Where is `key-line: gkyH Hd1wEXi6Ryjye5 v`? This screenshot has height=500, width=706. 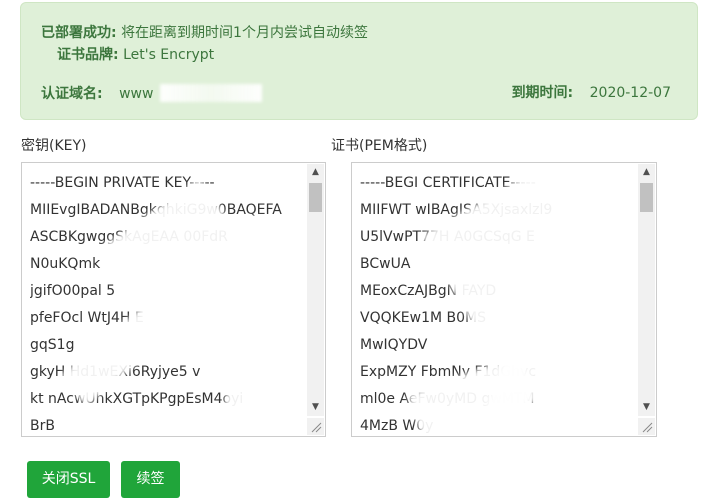
key-line: gkyH Hd1wEXi6Ryjye5 v is located at coordinates (115, 372).